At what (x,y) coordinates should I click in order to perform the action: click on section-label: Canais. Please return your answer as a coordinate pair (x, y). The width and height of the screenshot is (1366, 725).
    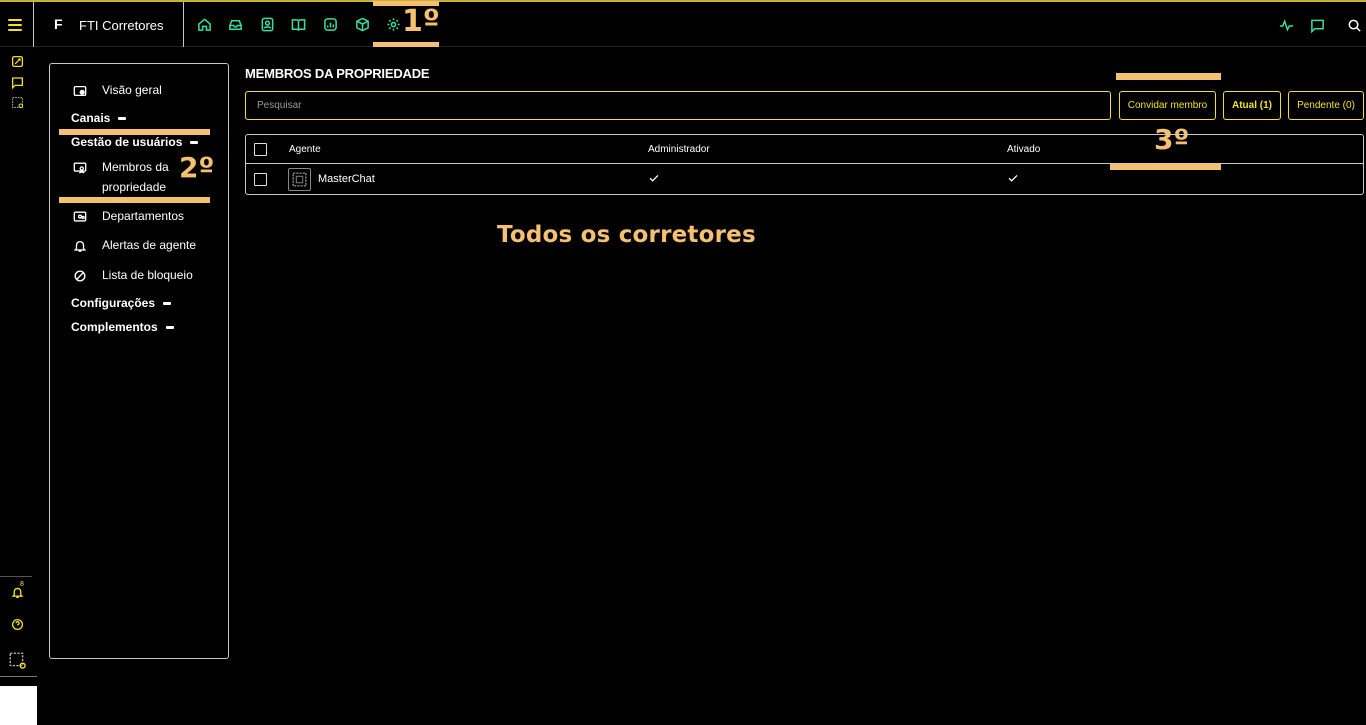
    Looking at the image, I should click on (91, 118).